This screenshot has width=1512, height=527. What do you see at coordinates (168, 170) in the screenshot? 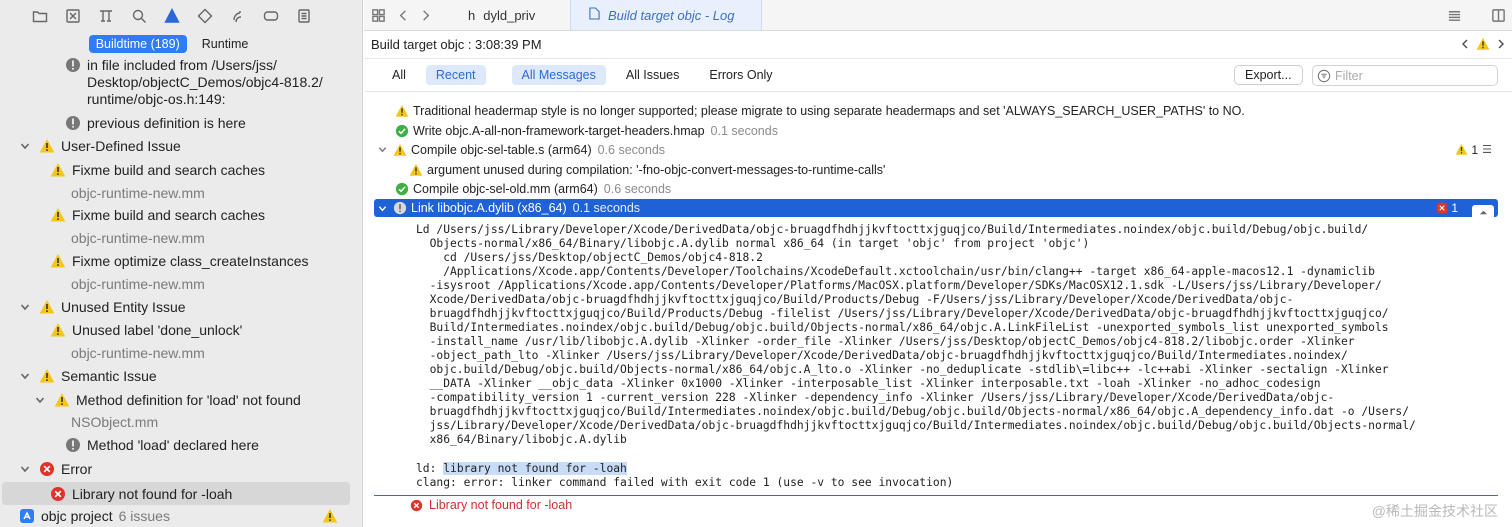
I see `tree-warning-label: Fixme build and search caches` at bounding box center [168, 170].